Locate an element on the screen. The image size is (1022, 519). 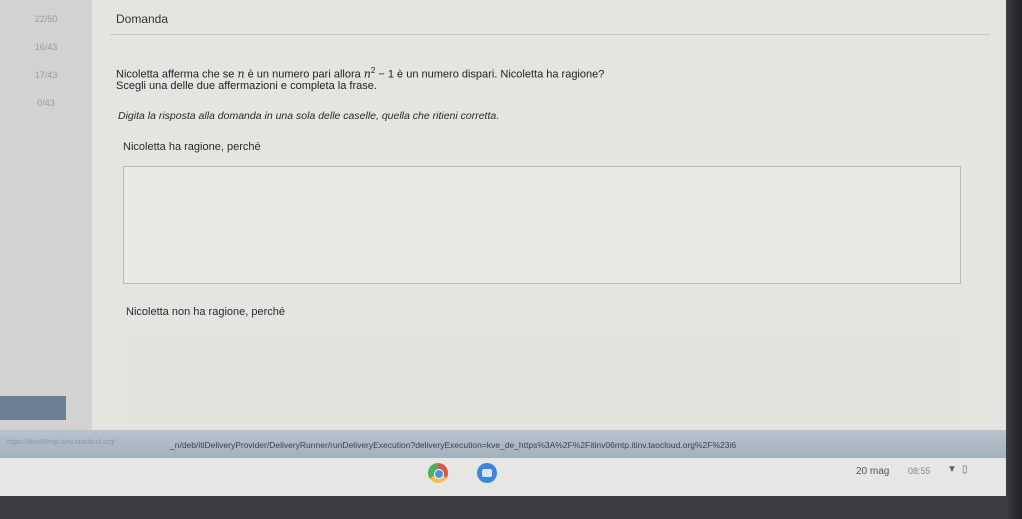
url-prefix: https://itinv06mtp.itinv.taocloud.org/ is located at coordinates (61, 442).